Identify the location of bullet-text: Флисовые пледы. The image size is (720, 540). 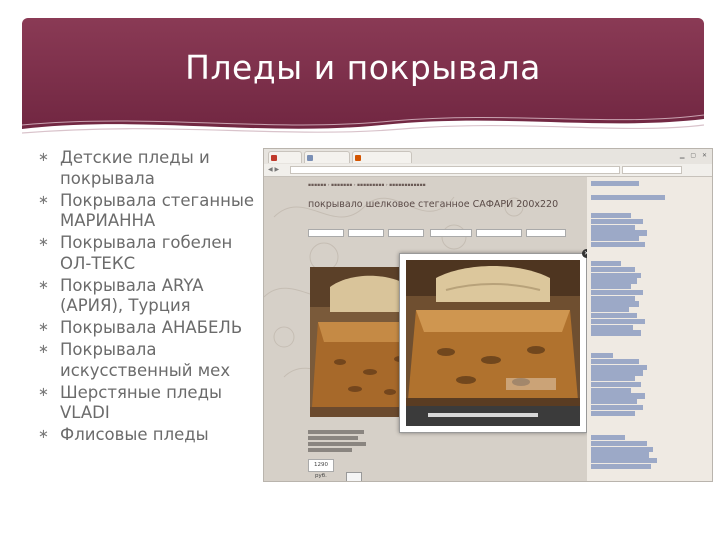
(134, 434).